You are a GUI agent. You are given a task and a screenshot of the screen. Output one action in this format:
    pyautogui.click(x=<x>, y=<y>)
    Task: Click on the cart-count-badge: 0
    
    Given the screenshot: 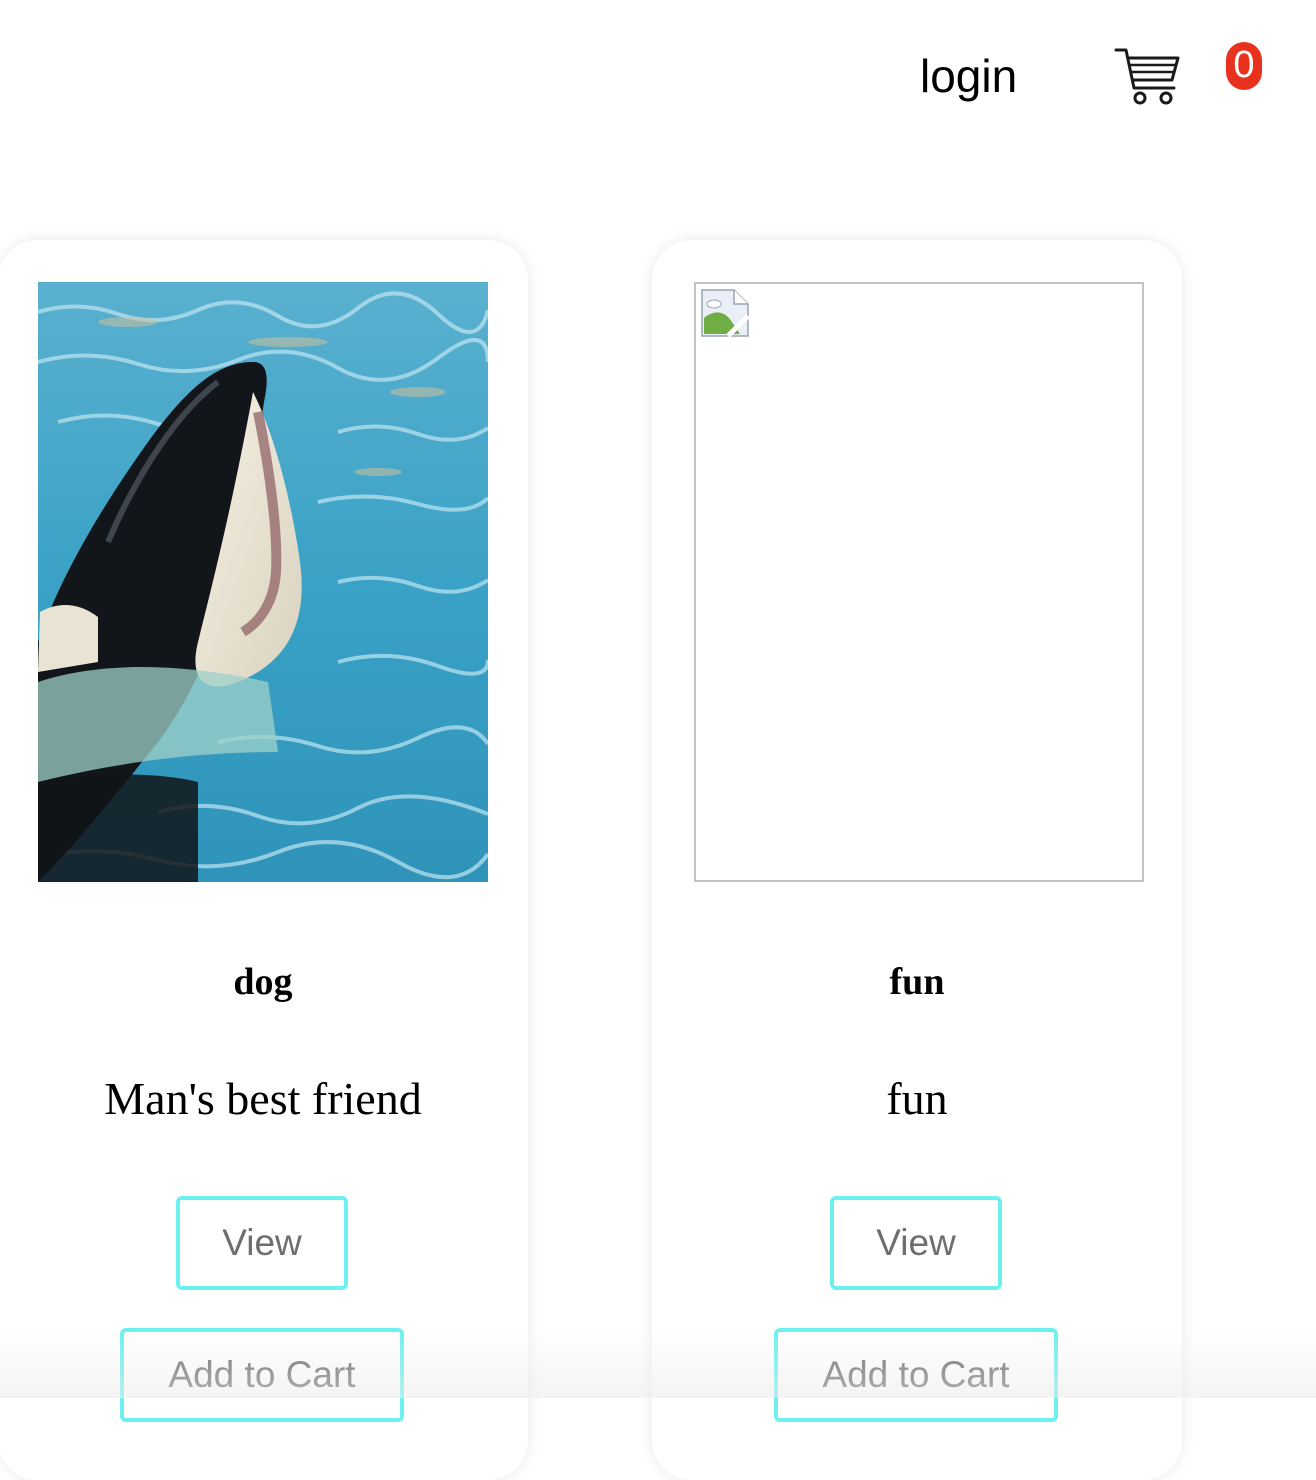 What is the action you would take?
    pyautogui.click(x=1244, y=66)
    